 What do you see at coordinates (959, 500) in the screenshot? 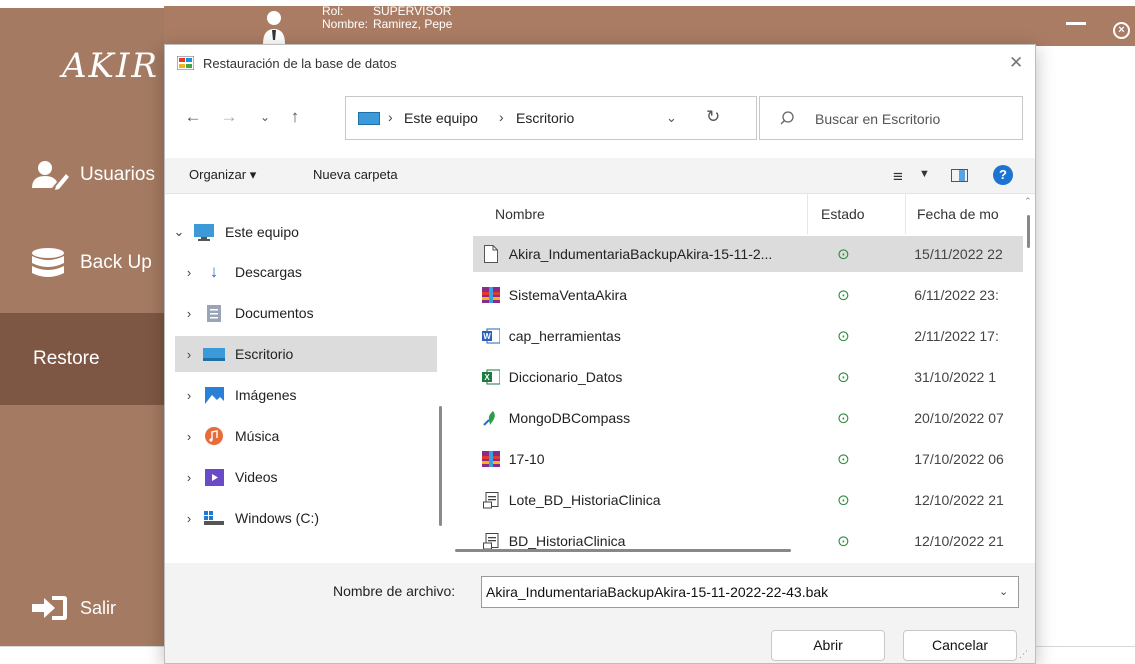
I see `file-date: 12/10/2022 21` at bounding box center [959, 500].